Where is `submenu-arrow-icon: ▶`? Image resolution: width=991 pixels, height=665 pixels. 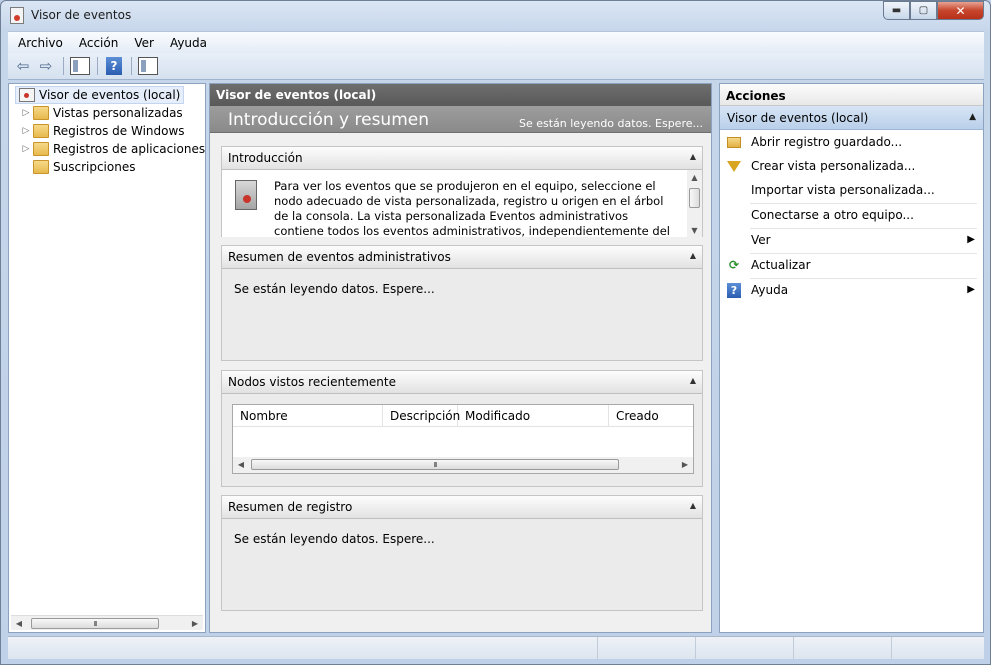 submenu-arrow-icon: ▶ is located at coordinates (971, 289).